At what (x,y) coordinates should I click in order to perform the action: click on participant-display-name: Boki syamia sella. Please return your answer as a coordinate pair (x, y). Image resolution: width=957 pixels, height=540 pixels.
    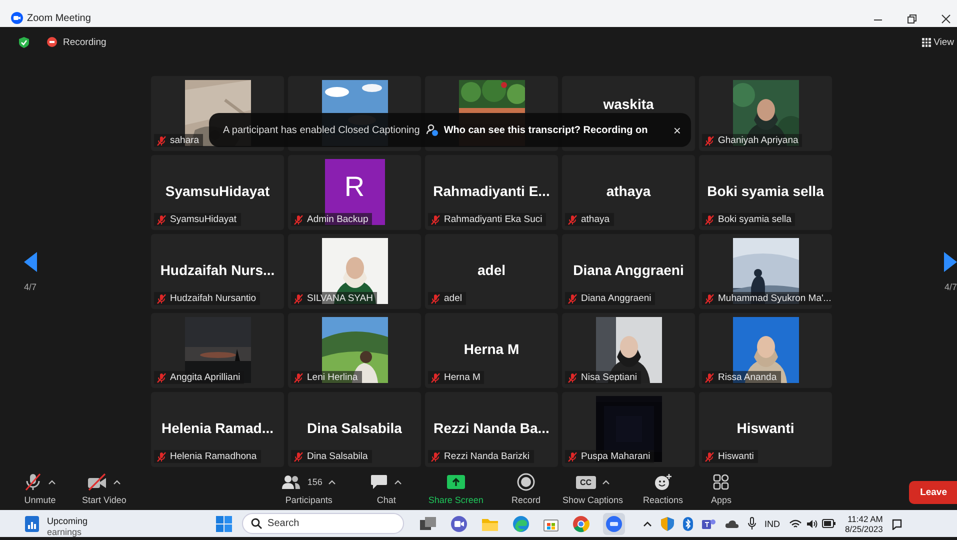
    Looking at the image, I should click on (765, 190).